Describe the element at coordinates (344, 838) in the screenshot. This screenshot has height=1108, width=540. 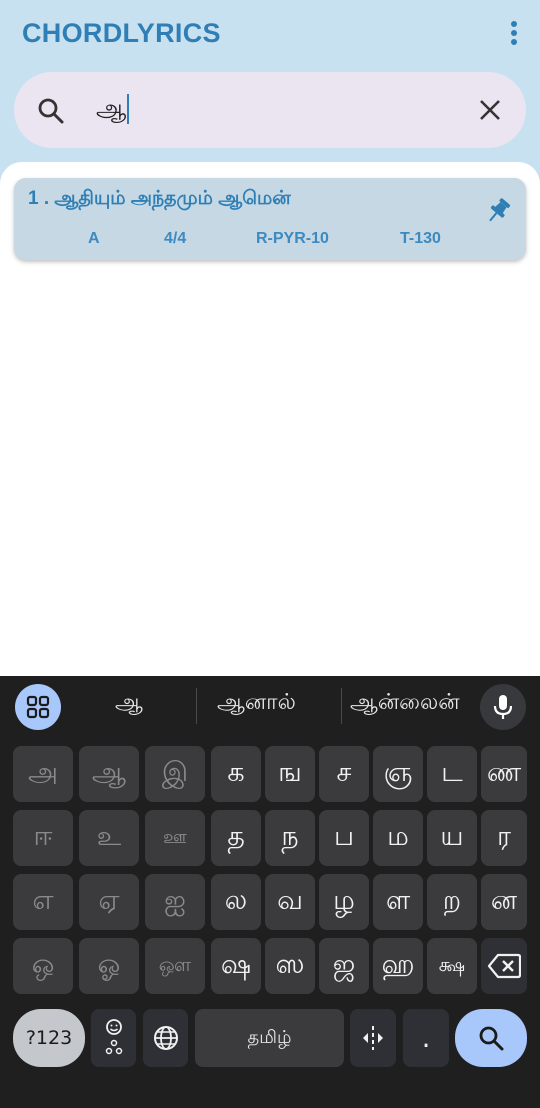
I see `key-pa: ப` at that location.